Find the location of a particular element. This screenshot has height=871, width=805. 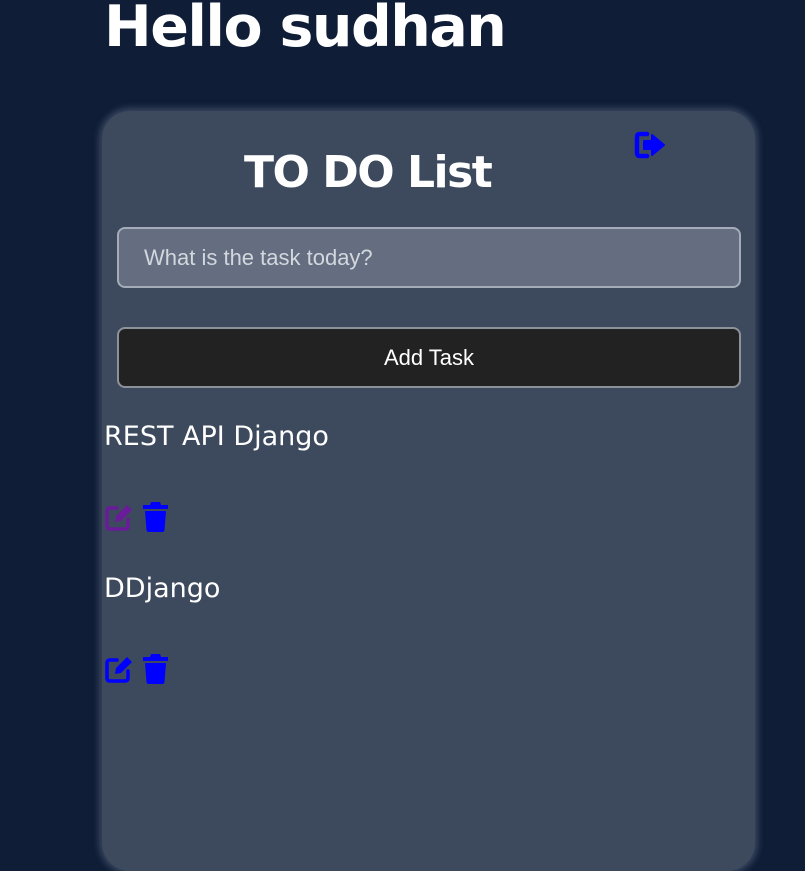

task-item-text: REST API Django is located at coordinates (216, 436).